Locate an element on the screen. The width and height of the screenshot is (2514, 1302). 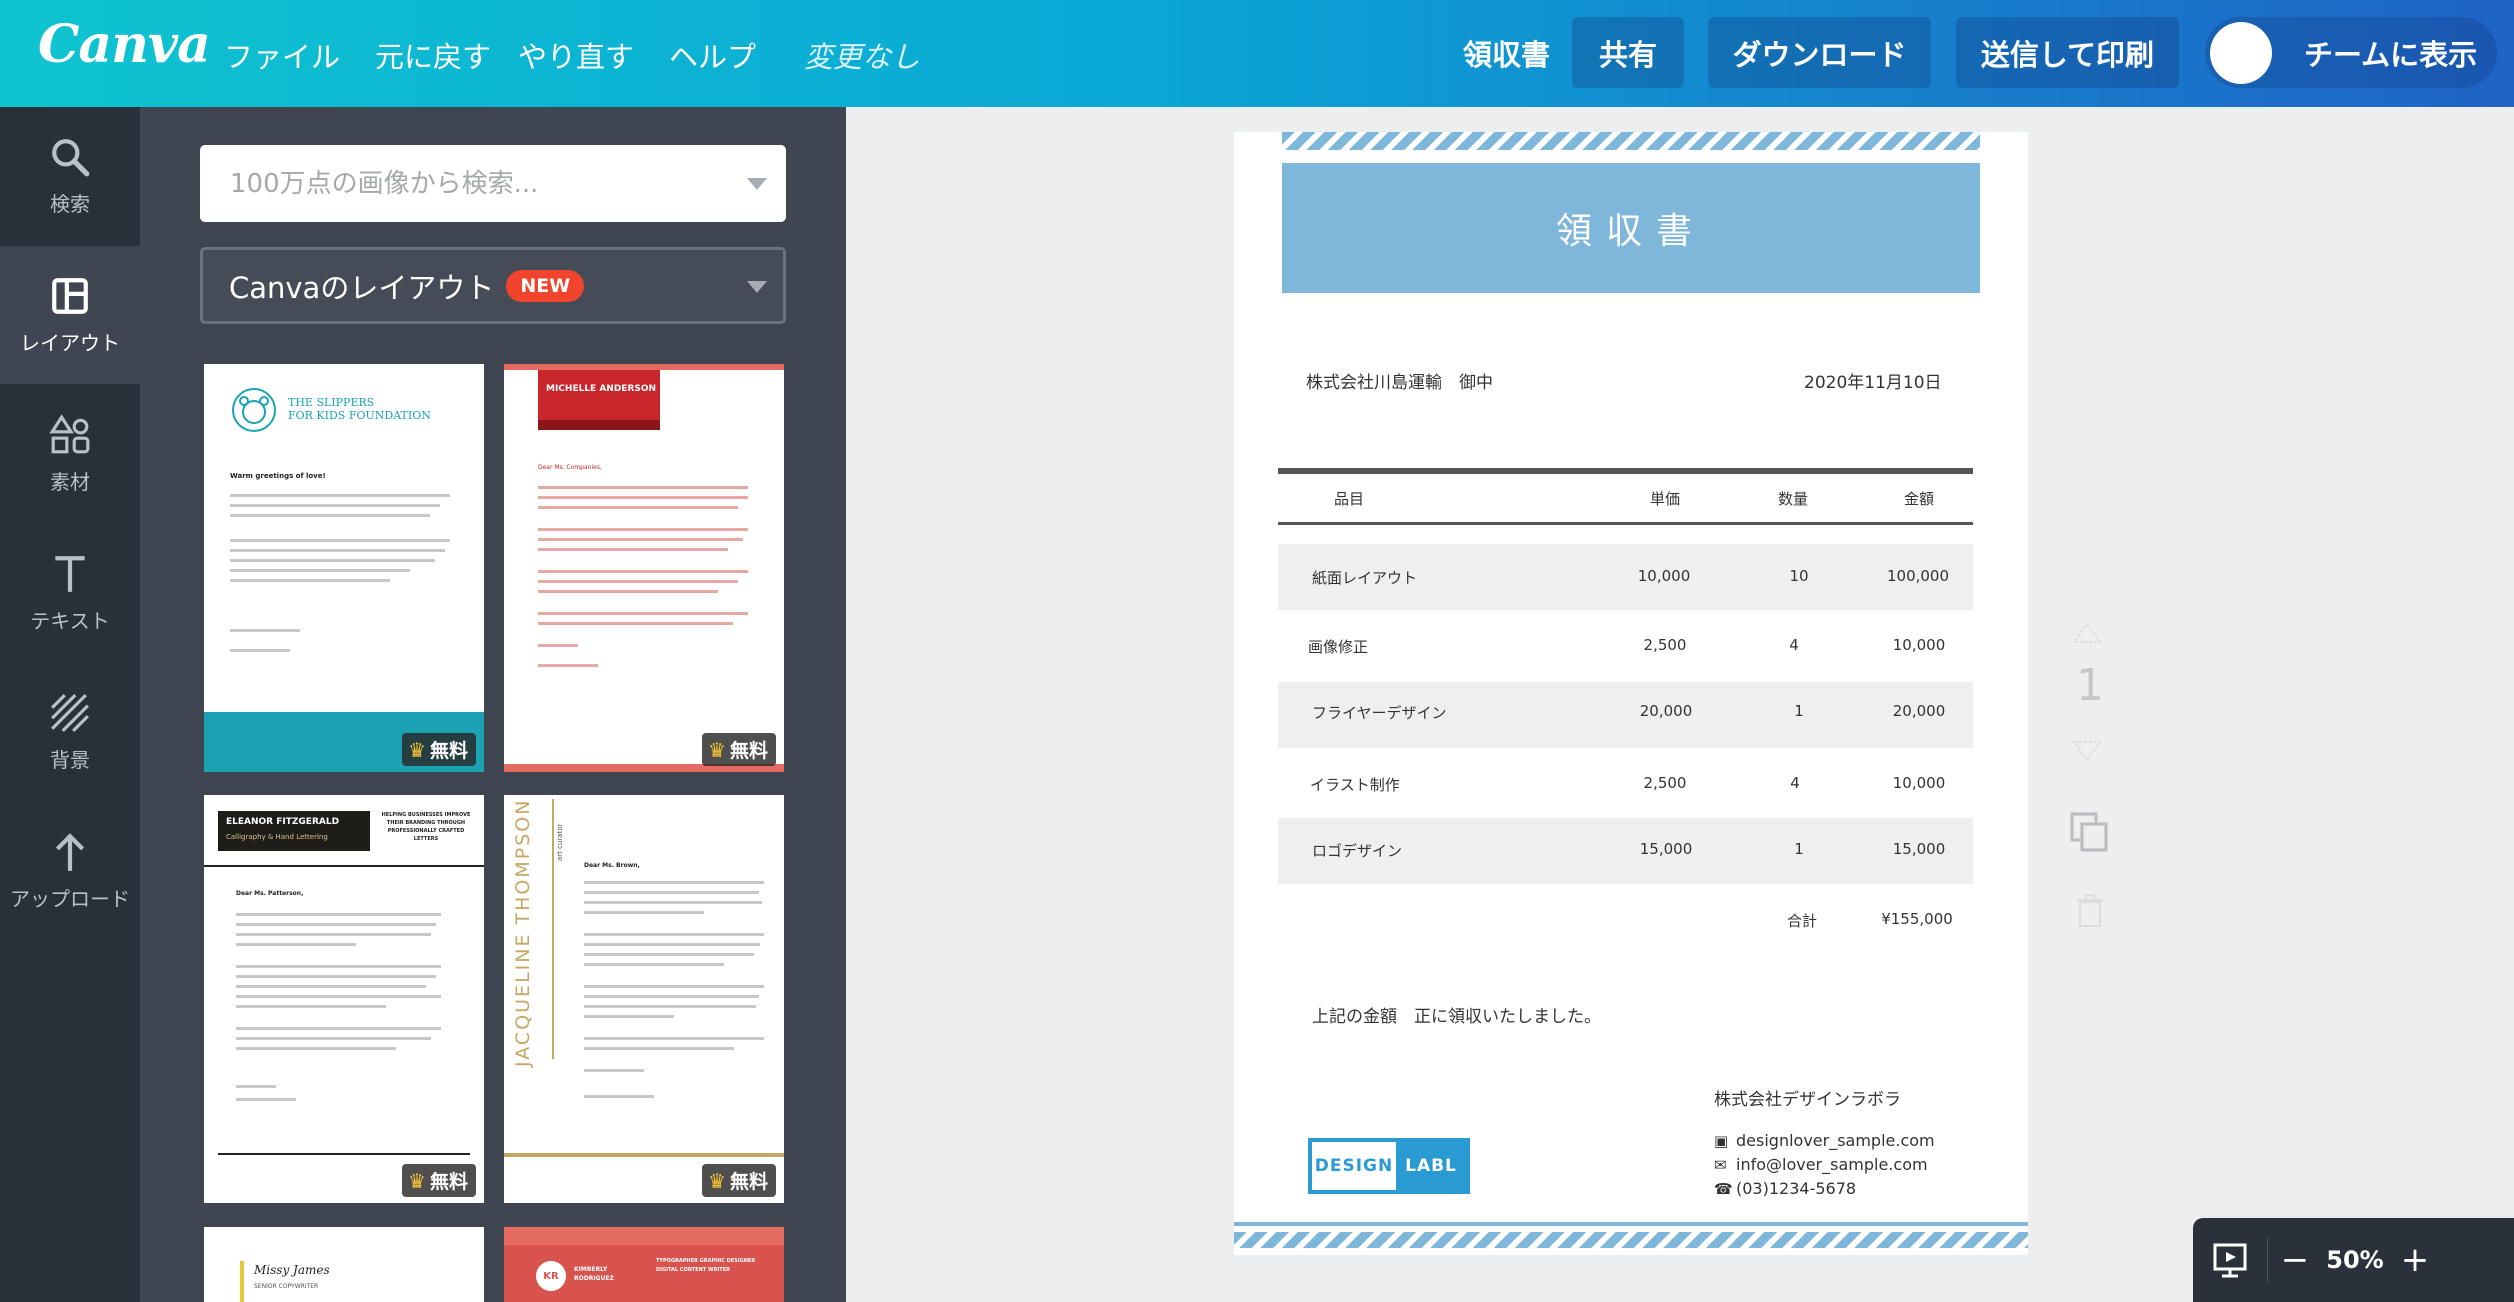
header-qty: 数量 is located at coordinates (1793, 499).